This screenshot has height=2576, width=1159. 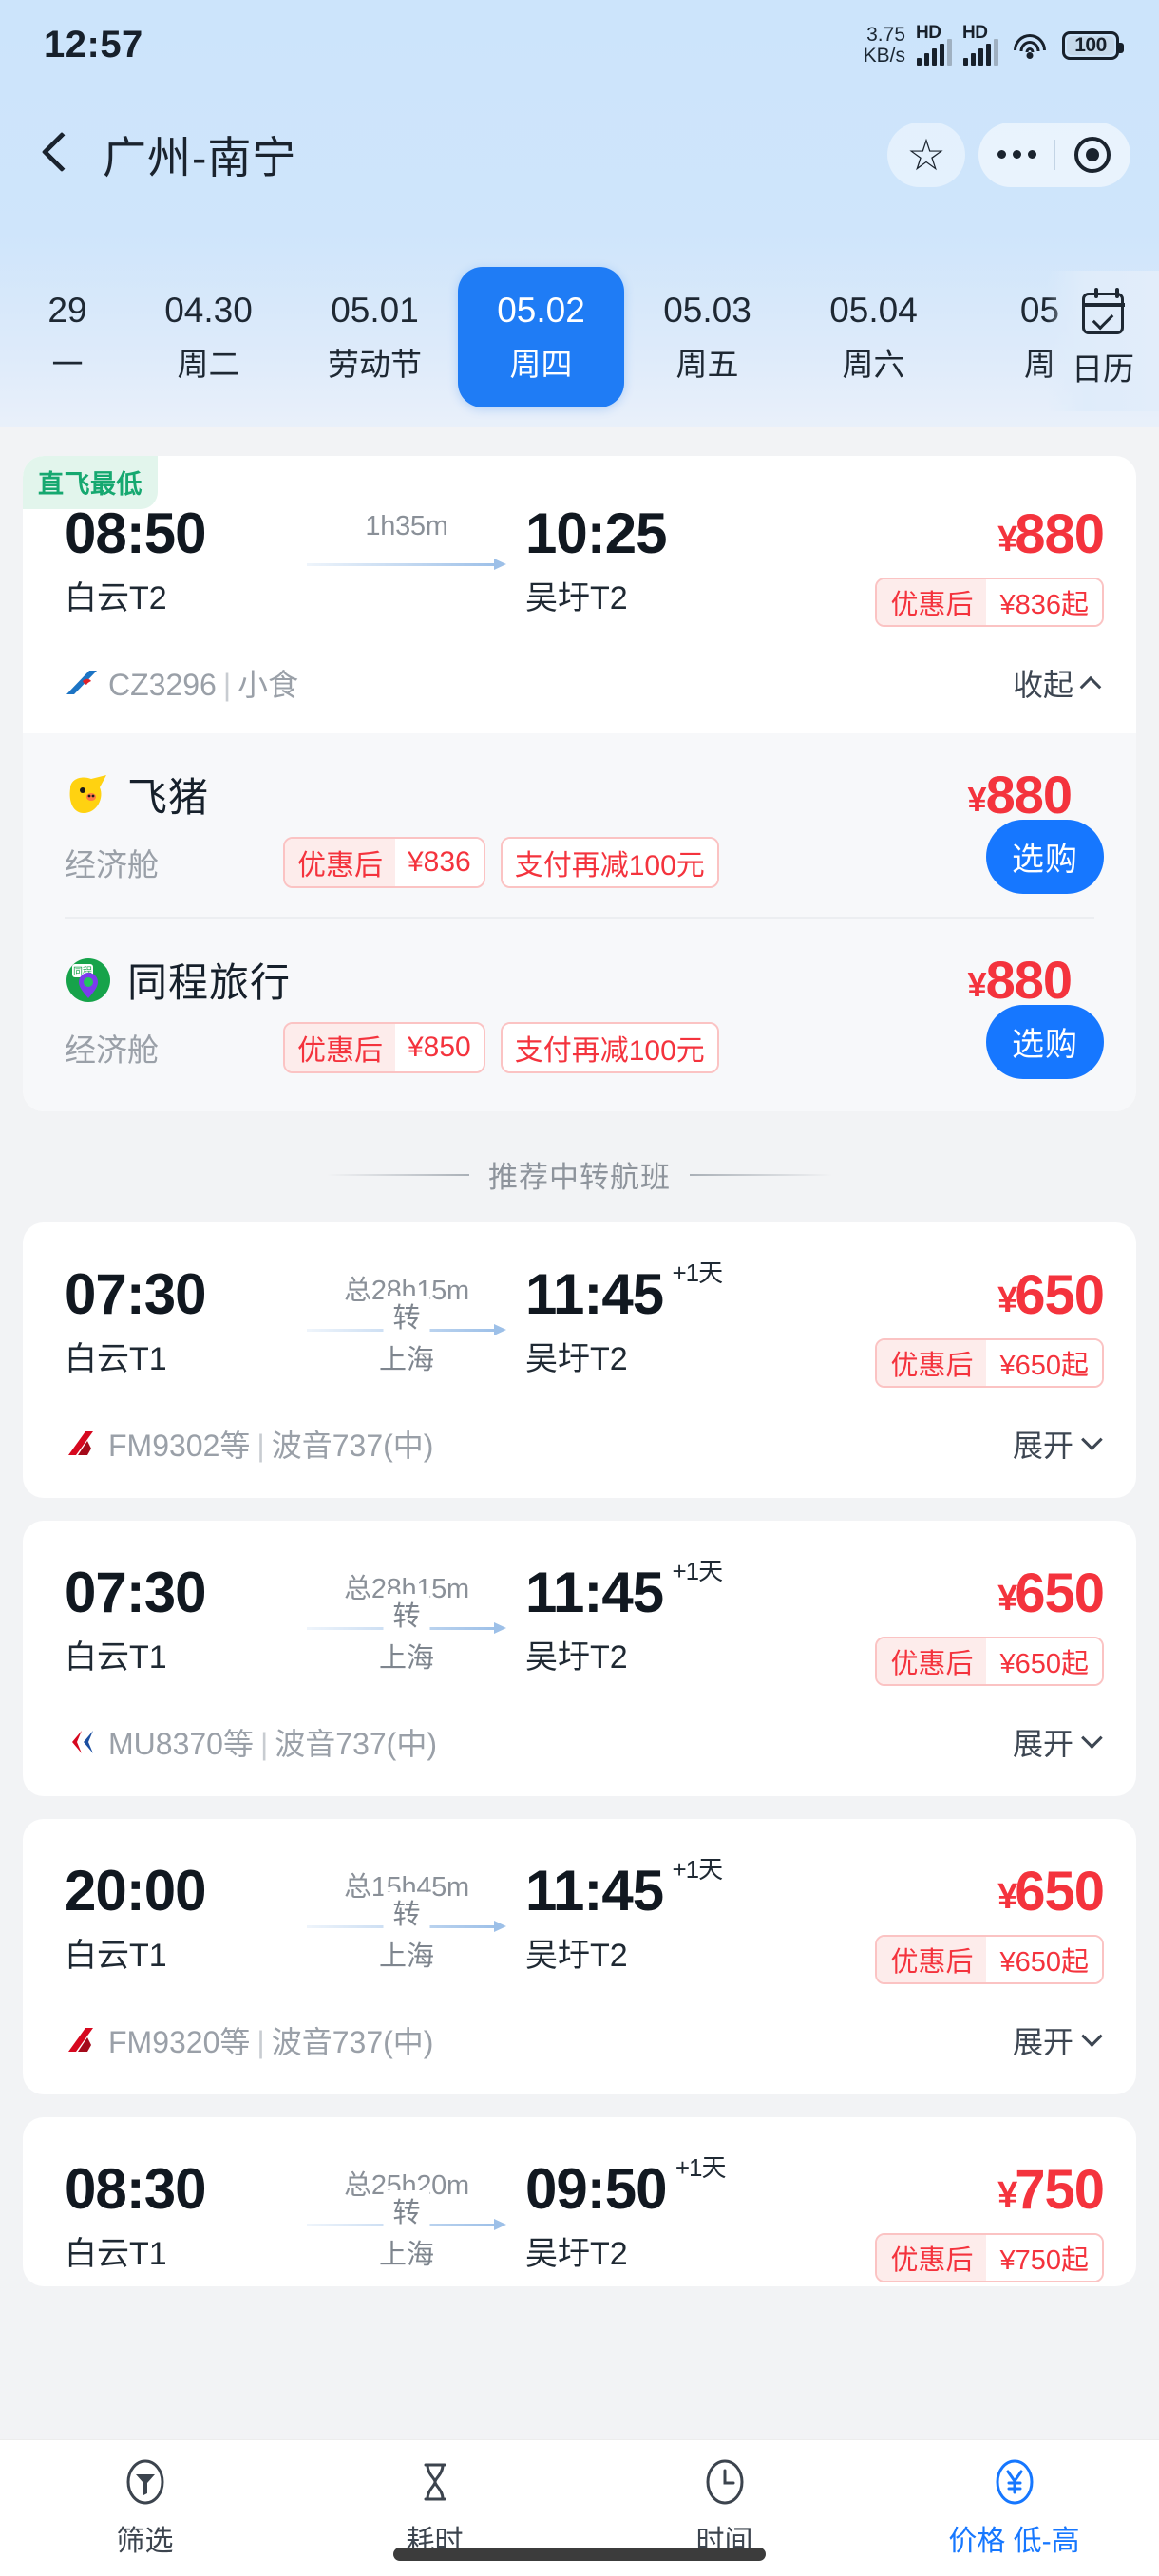 What do you see at coordinates (579, 2041) in the screenshot?
I see `transfer-airline-row: FM9320等 | 波音737(中) 展开` at bounding box center [579, 2041].